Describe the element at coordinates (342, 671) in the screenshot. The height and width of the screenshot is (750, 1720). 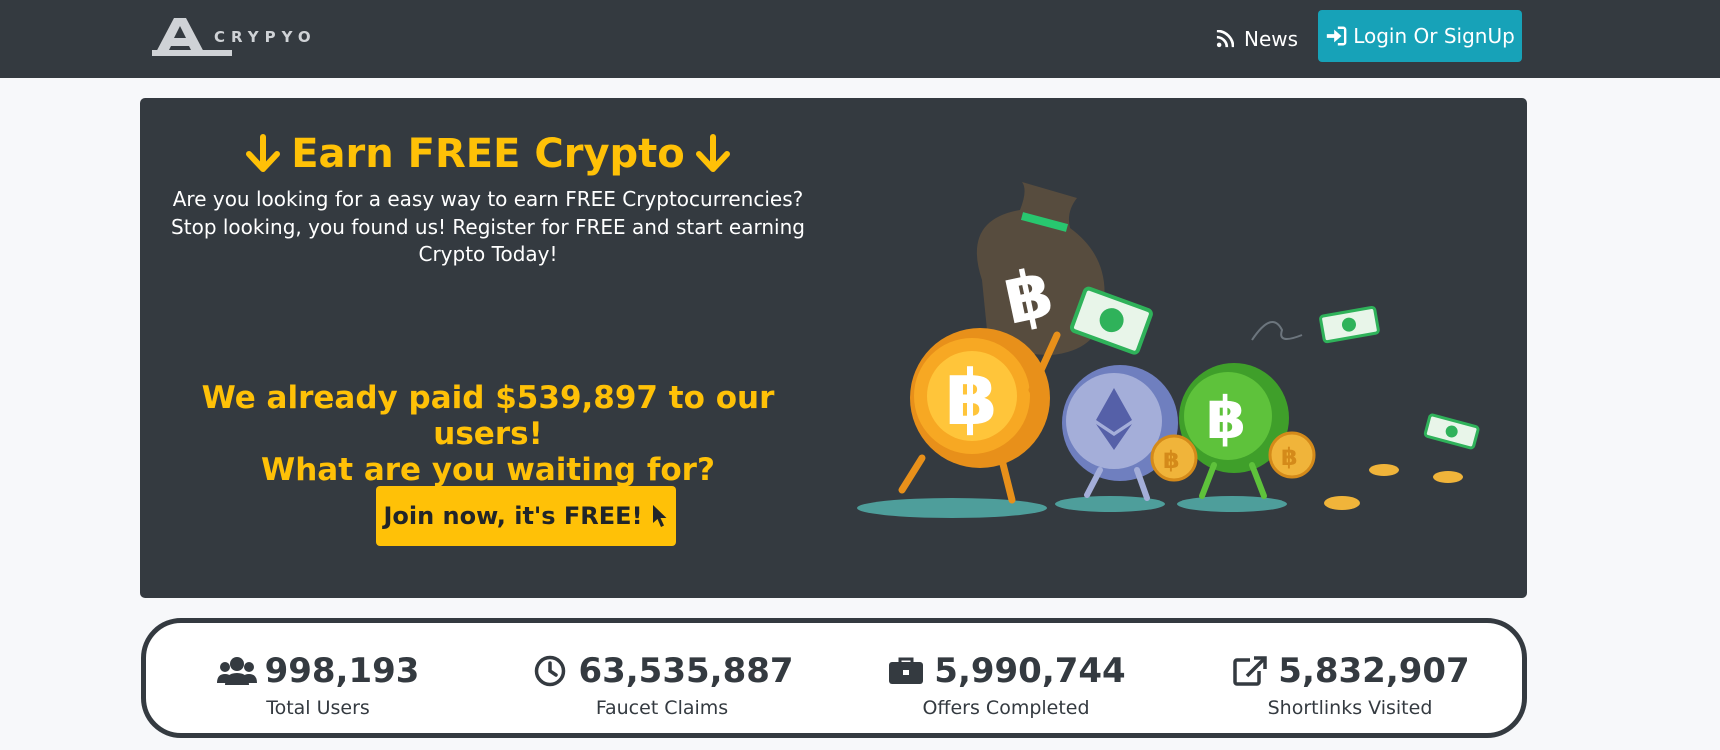
I see `stat-value: 998,193` at that location.